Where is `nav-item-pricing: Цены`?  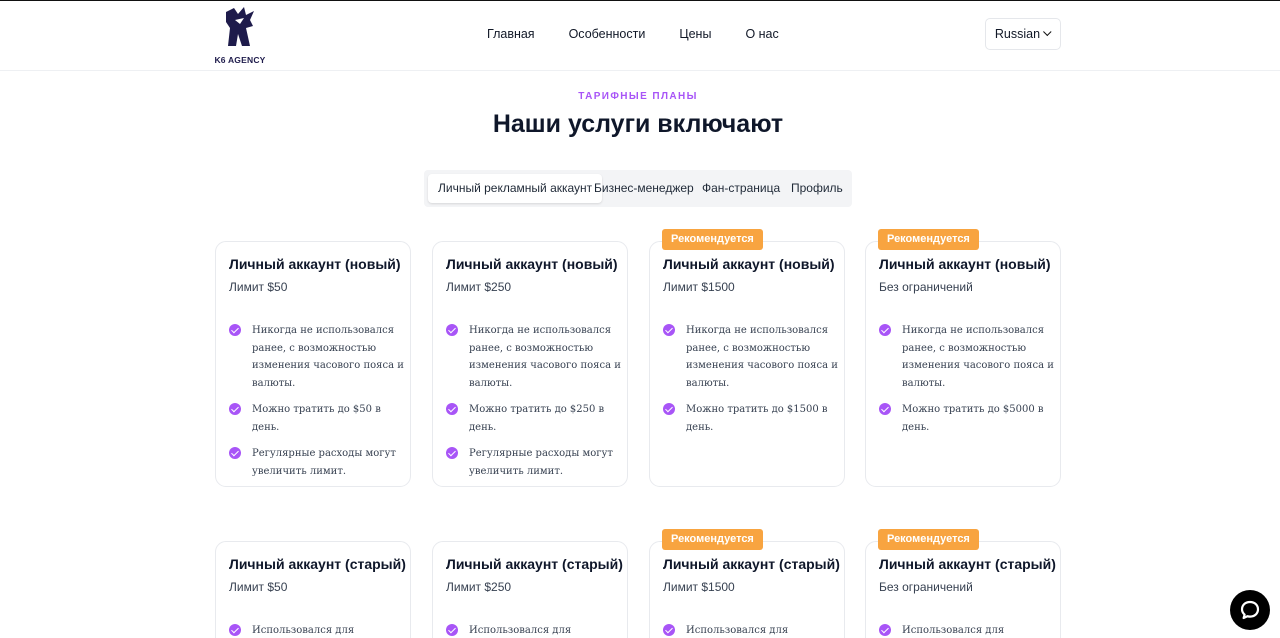
nav-item-pricing: Цены is located at coordinates (695, 34).